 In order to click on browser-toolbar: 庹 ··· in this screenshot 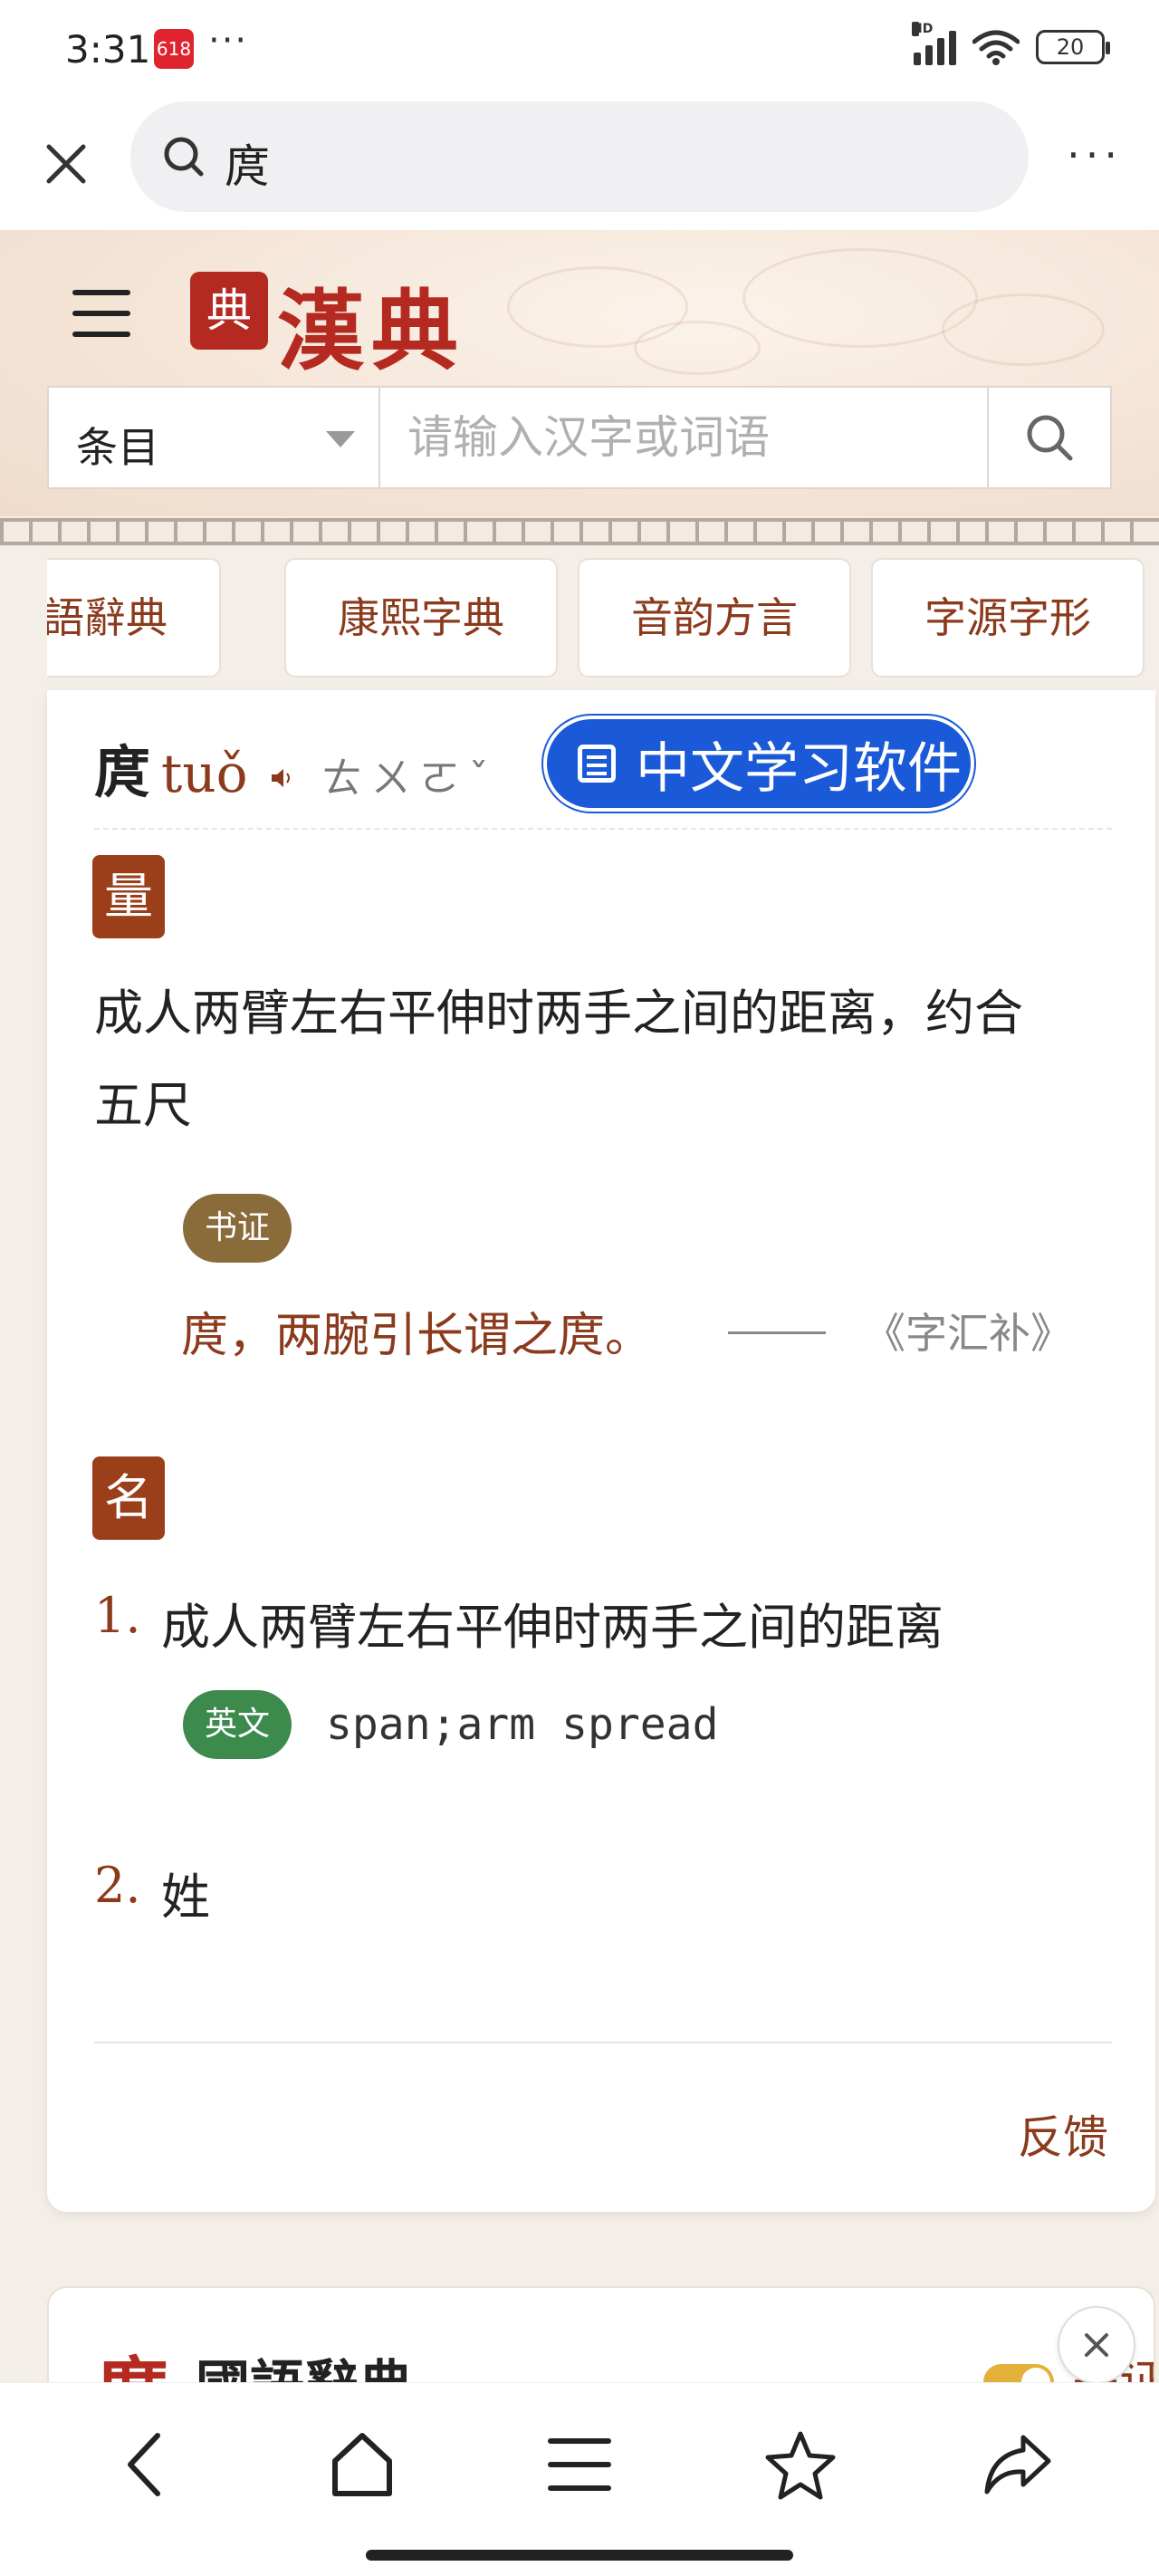, I will do `click(579, 165)`.